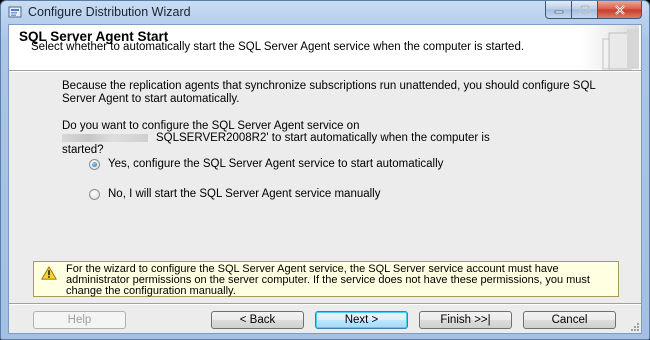  Describe the element at coordinates (211, 138) in the screenshot. I see `server-name: SQLSERVER2008R2` at that location.